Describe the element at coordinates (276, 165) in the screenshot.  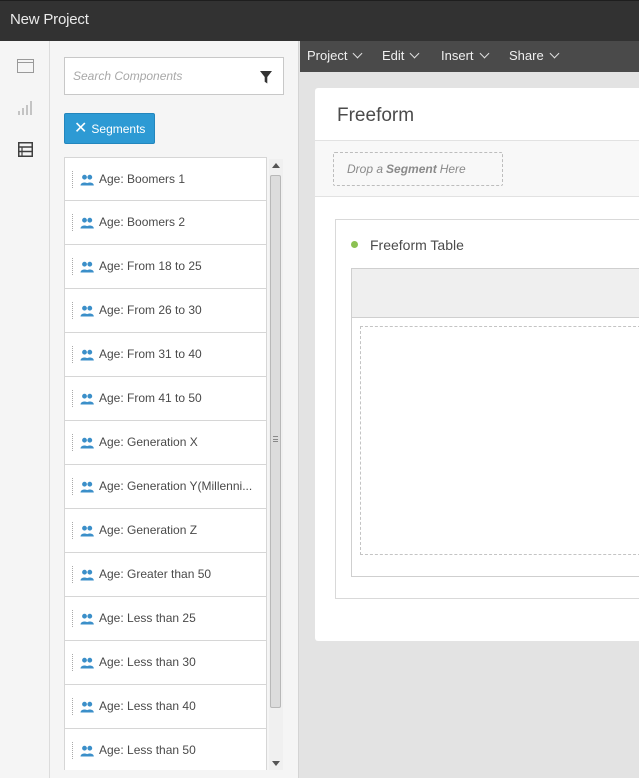
I see `scroll-up-arrow-icon` at that location.